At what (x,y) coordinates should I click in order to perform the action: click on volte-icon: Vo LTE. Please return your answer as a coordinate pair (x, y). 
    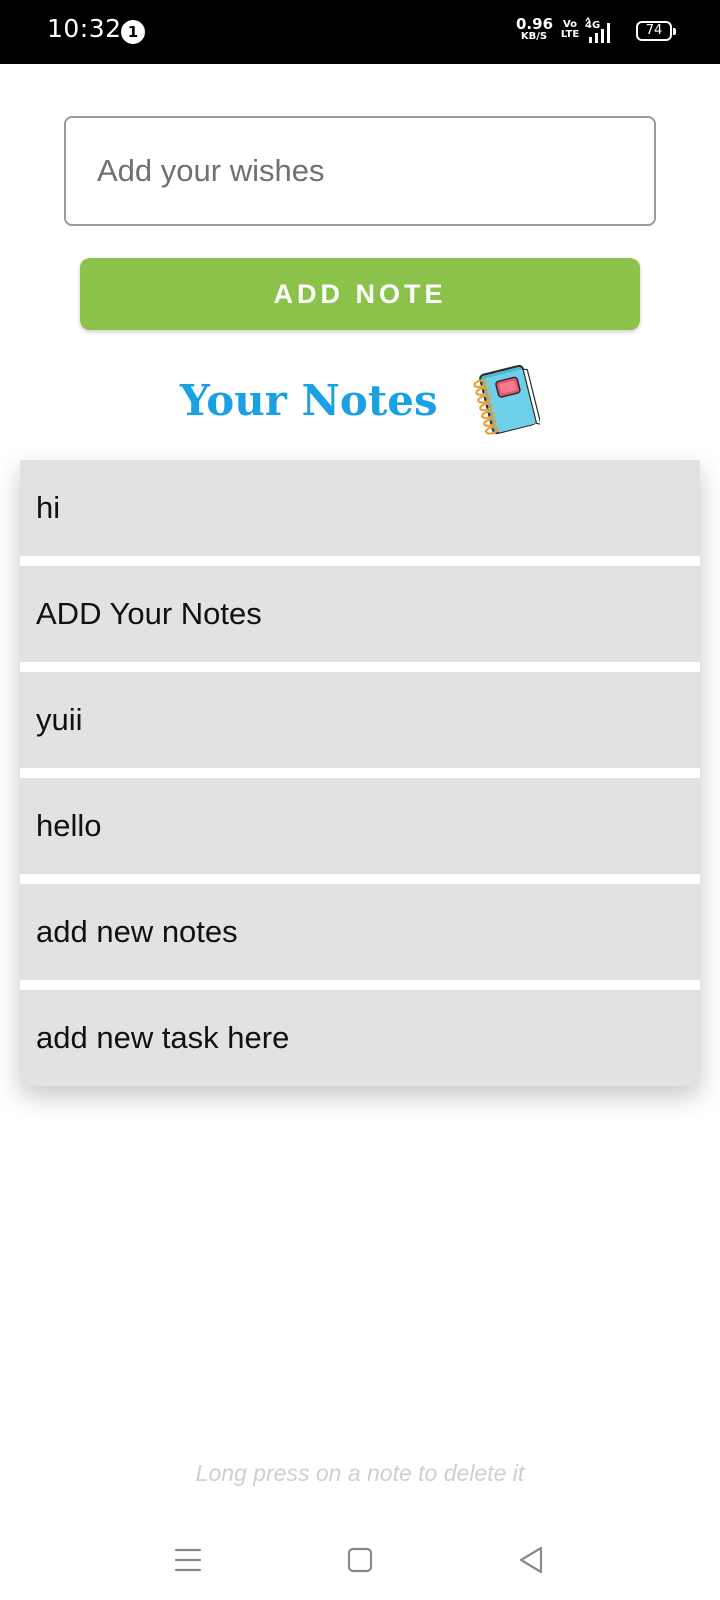
    Looking at the image, I should click on (570, 30).